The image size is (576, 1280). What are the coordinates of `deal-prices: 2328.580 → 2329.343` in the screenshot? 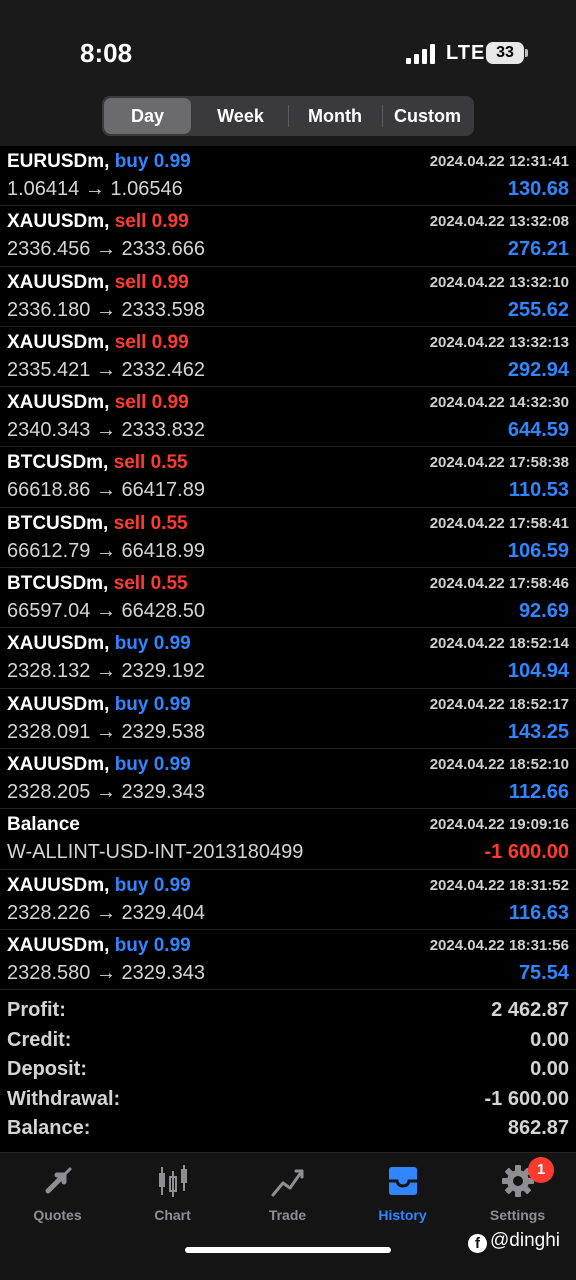 It's located at (106, 972).